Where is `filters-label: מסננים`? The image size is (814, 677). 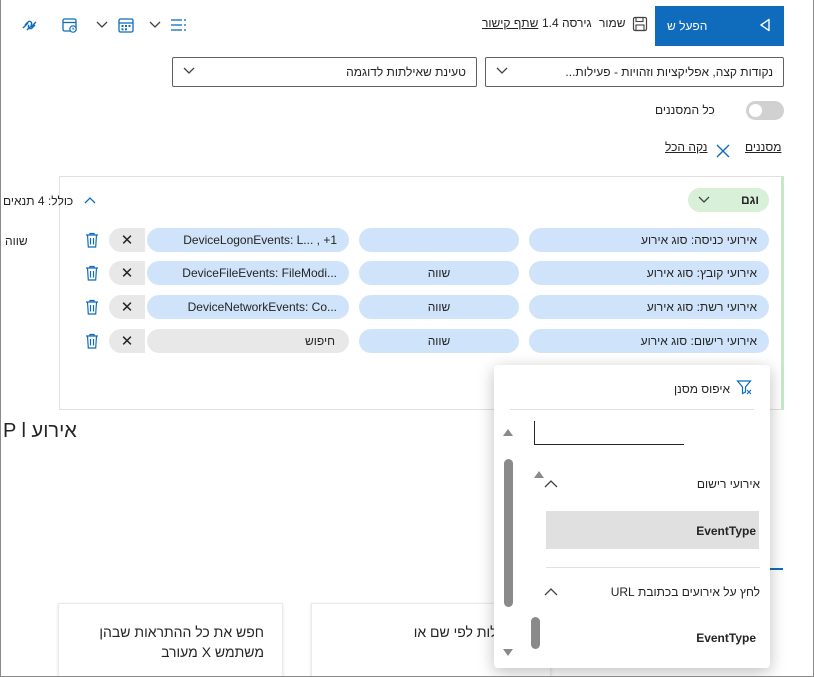 filters-label: מסננים is located at coordinates (763, 147).